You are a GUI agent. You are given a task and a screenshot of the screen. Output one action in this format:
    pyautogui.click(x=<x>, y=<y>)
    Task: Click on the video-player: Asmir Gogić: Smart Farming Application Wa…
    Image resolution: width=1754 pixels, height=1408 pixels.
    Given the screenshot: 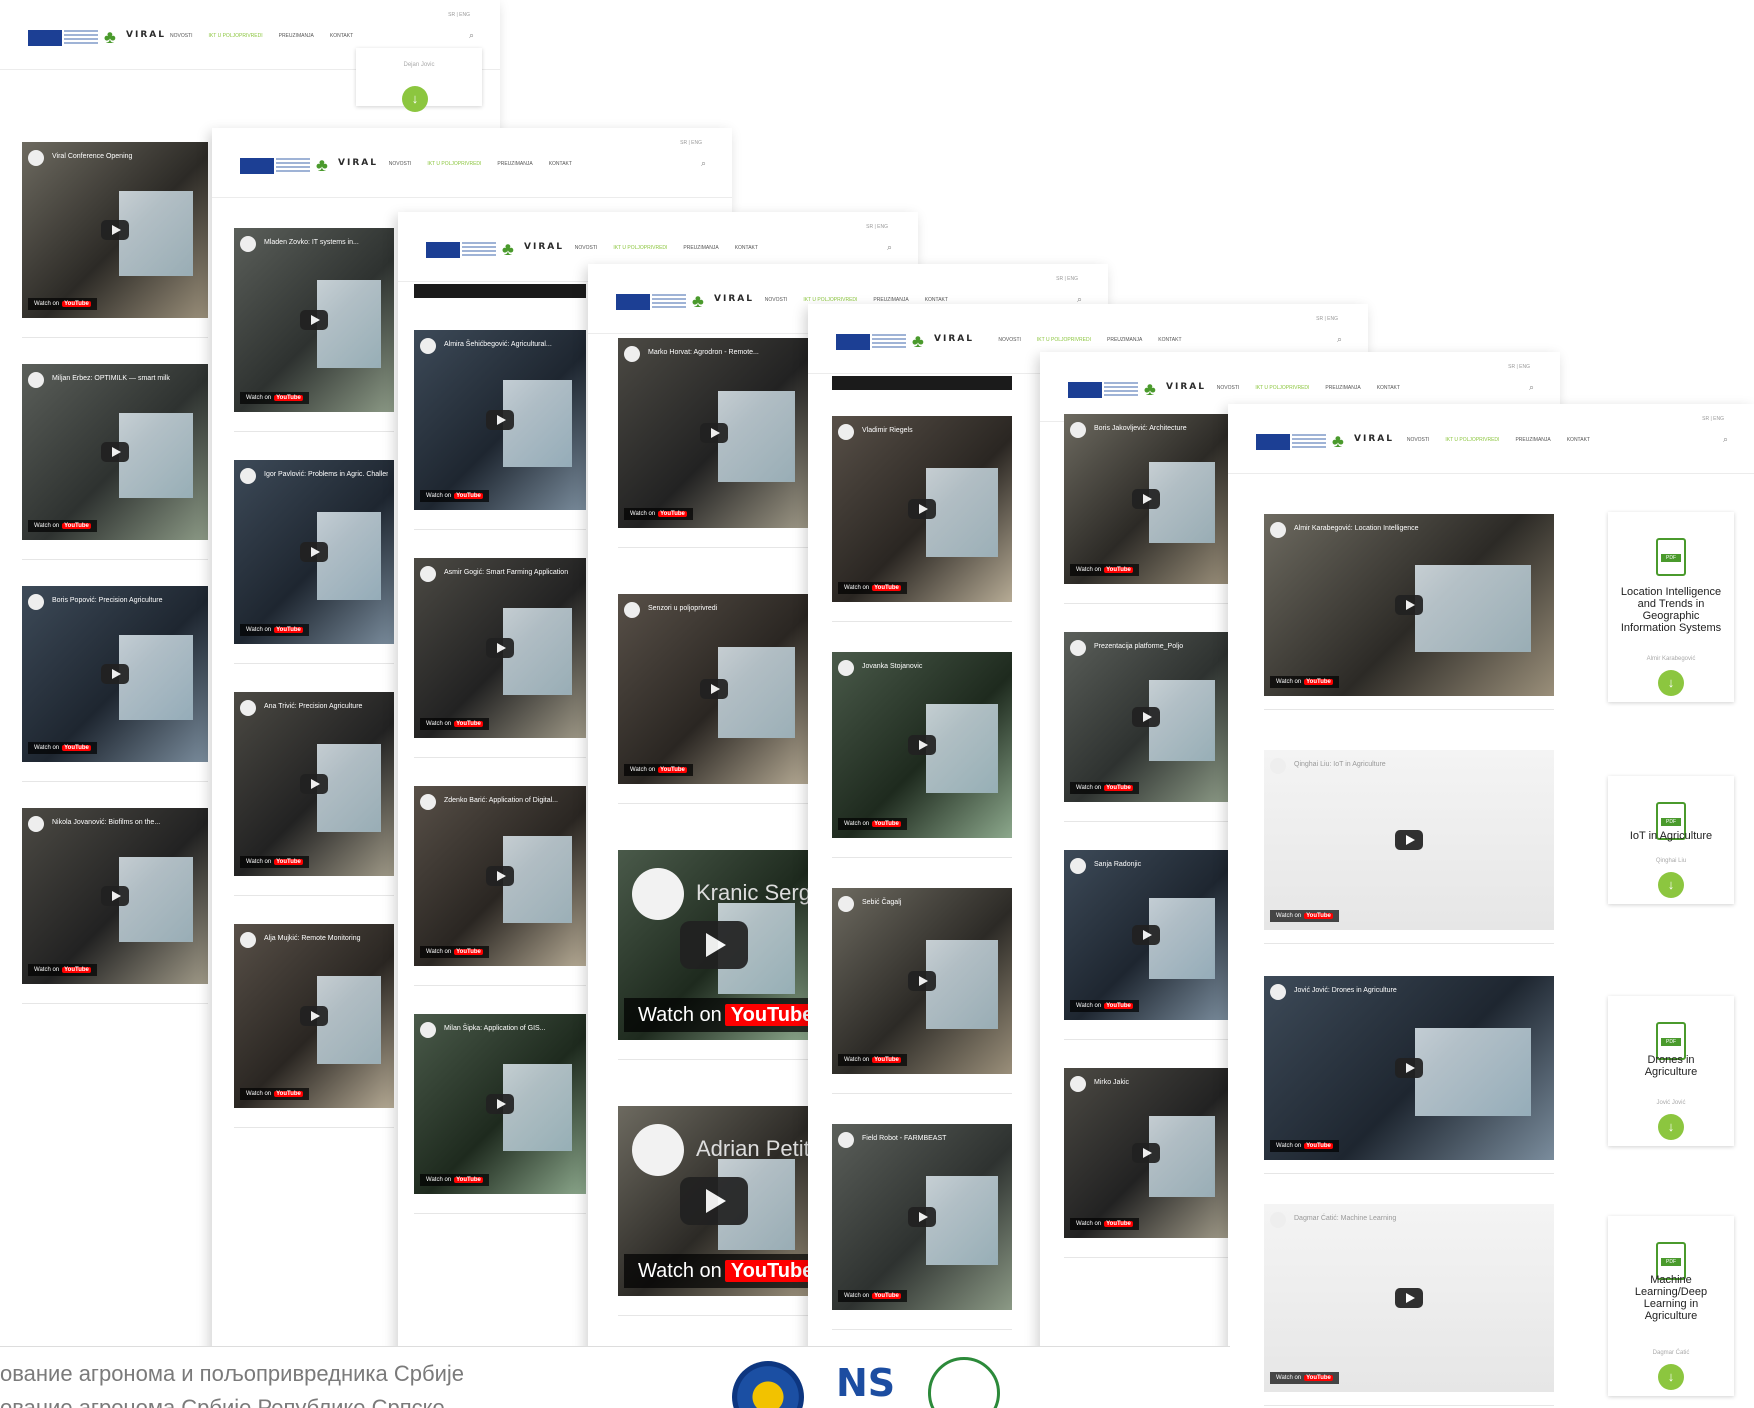 What is the action you would take?
    pyautogui.click(x=500, y=648)
    